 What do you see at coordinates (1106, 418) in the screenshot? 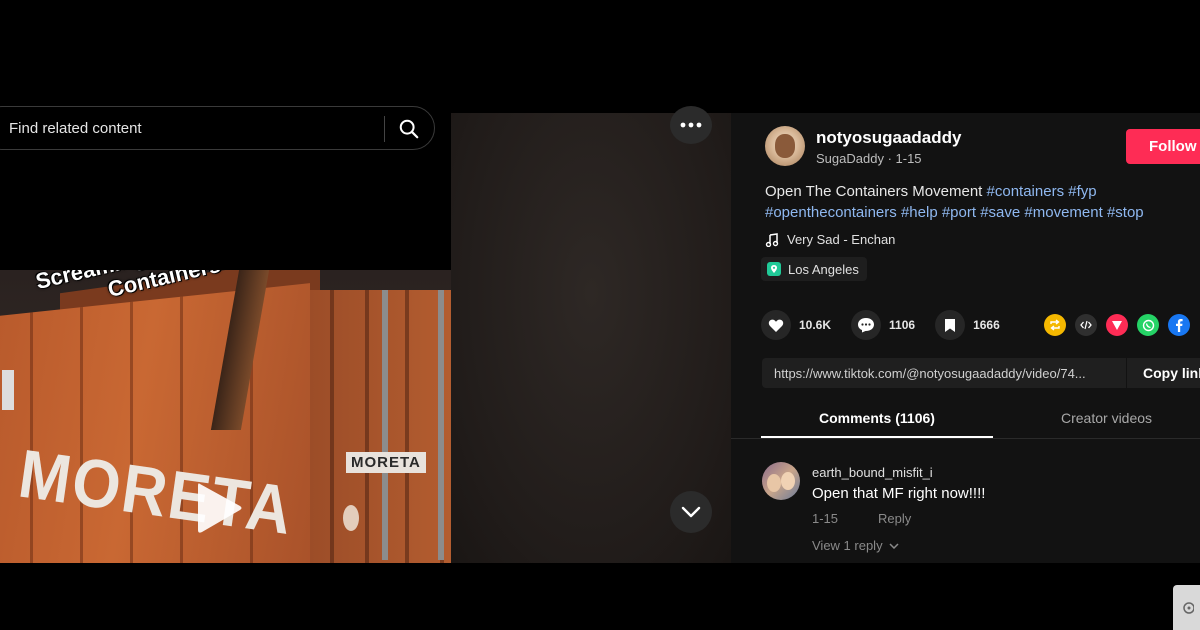
I see `tab-creator-videos: Creator videos` at bounding box center [1106, 418].